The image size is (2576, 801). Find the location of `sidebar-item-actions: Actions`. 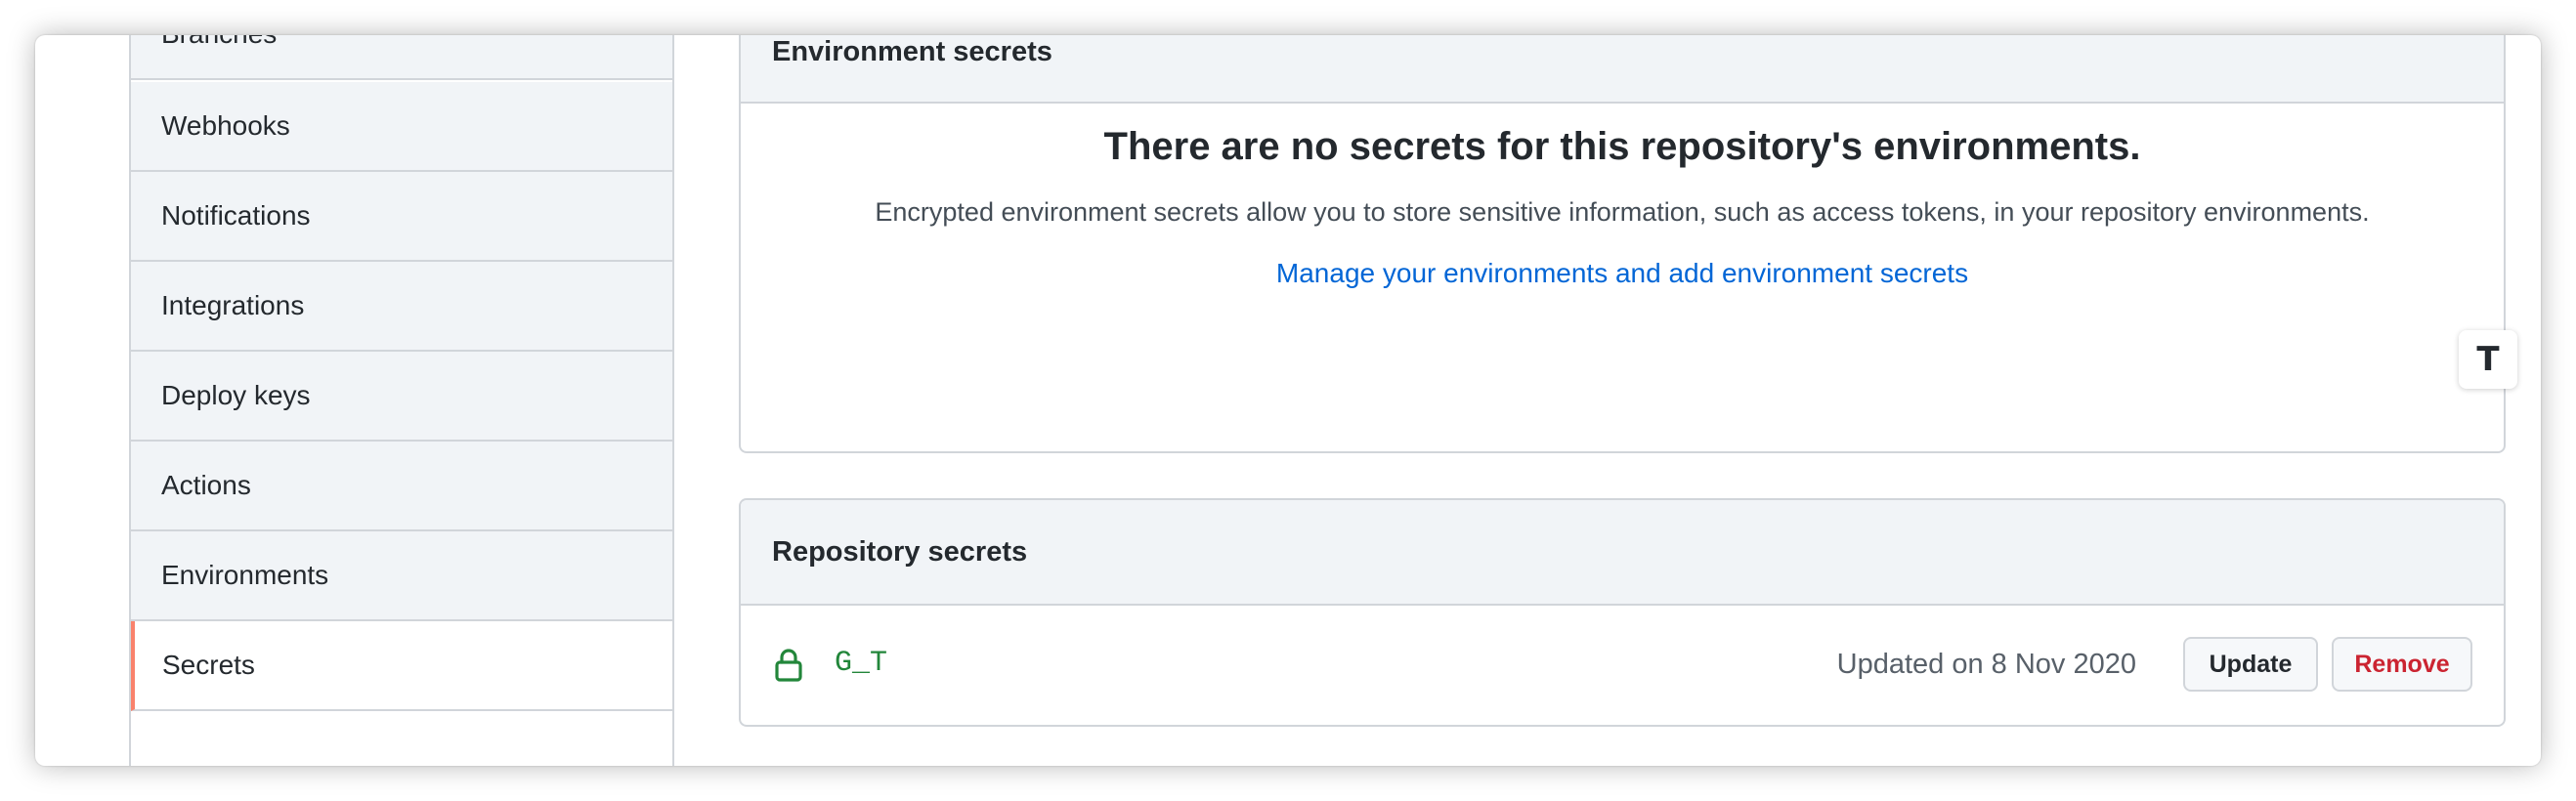

sidebar-item-actions: Actions is located at coordinates (402, 486).